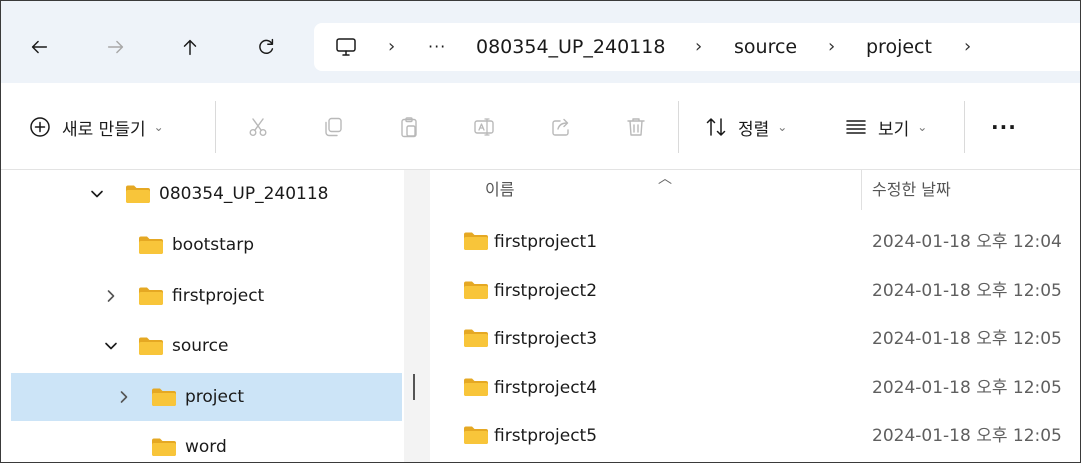  Describe the element at coordinates (417, 316) in the screenshot. I see `pane-splitter` at that location.